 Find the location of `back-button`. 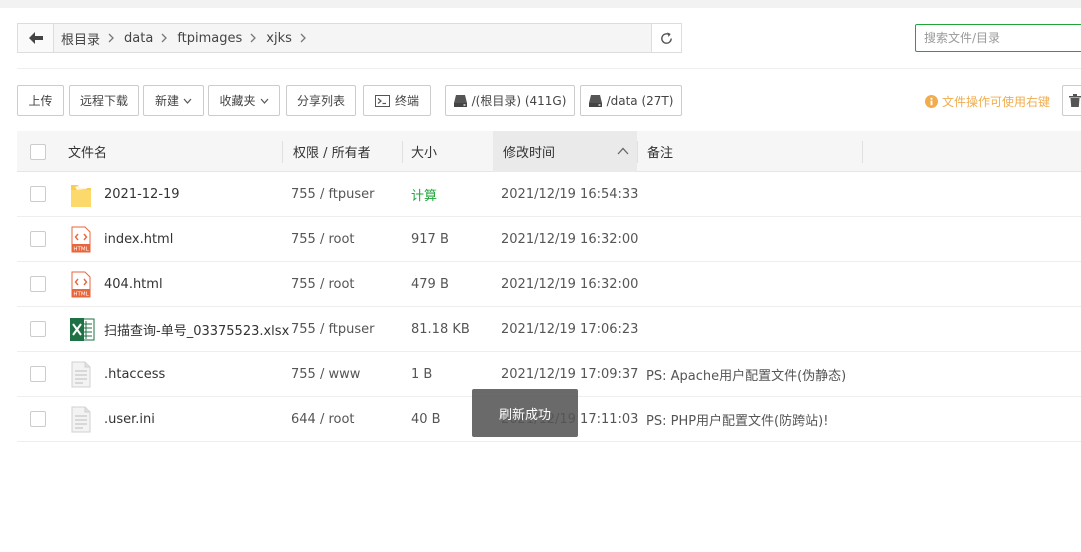

back-button is located at coordinates (36, 38).